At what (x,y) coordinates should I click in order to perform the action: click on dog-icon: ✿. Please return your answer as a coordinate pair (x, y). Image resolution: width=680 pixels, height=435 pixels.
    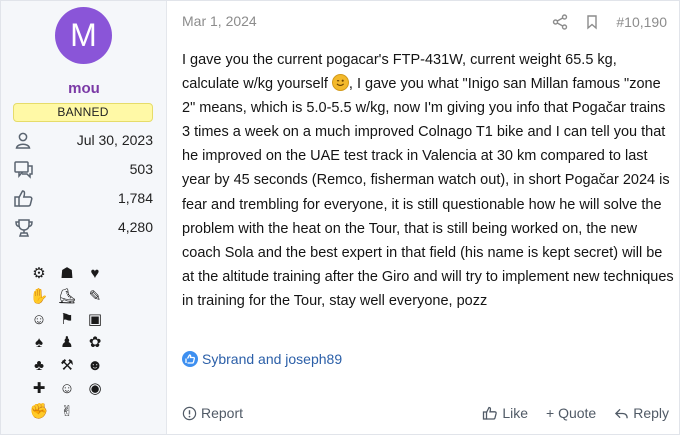
    Looking at the image, I should click on (95, 342).